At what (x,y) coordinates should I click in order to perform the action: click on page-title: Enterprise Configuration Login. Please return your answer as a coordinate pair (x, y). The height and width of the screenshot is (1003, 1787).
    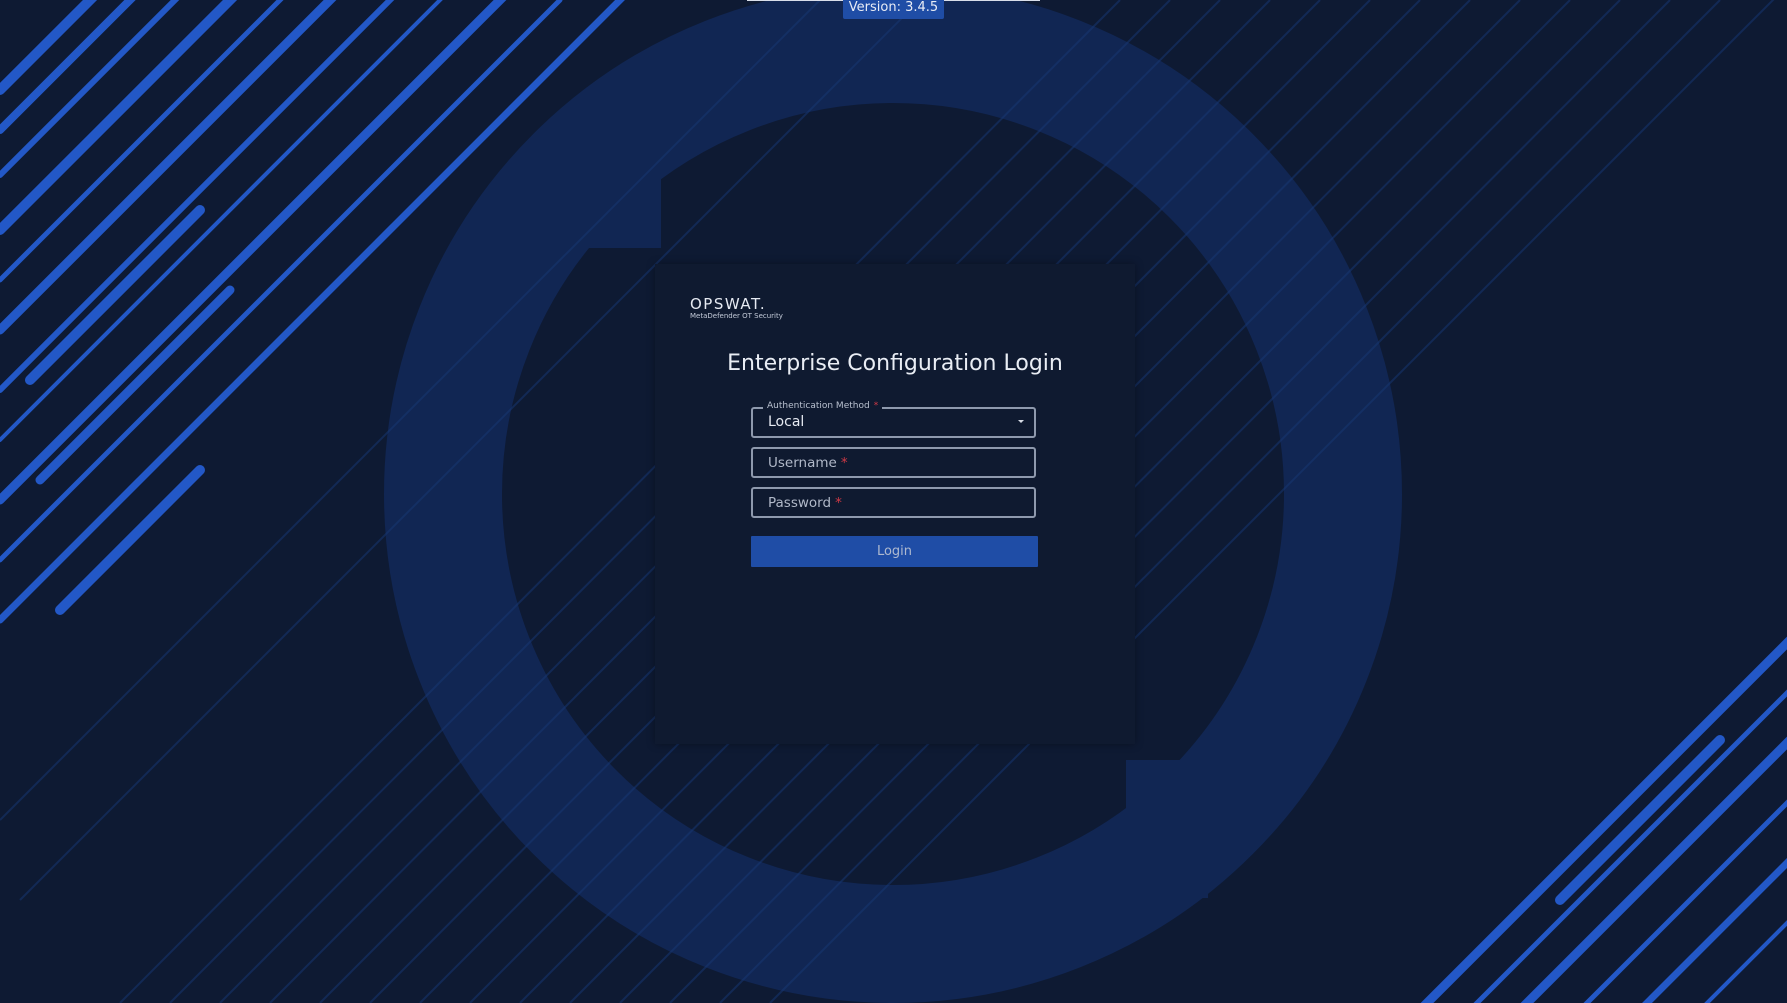
    Looking at the image, I should click on (895, 363).